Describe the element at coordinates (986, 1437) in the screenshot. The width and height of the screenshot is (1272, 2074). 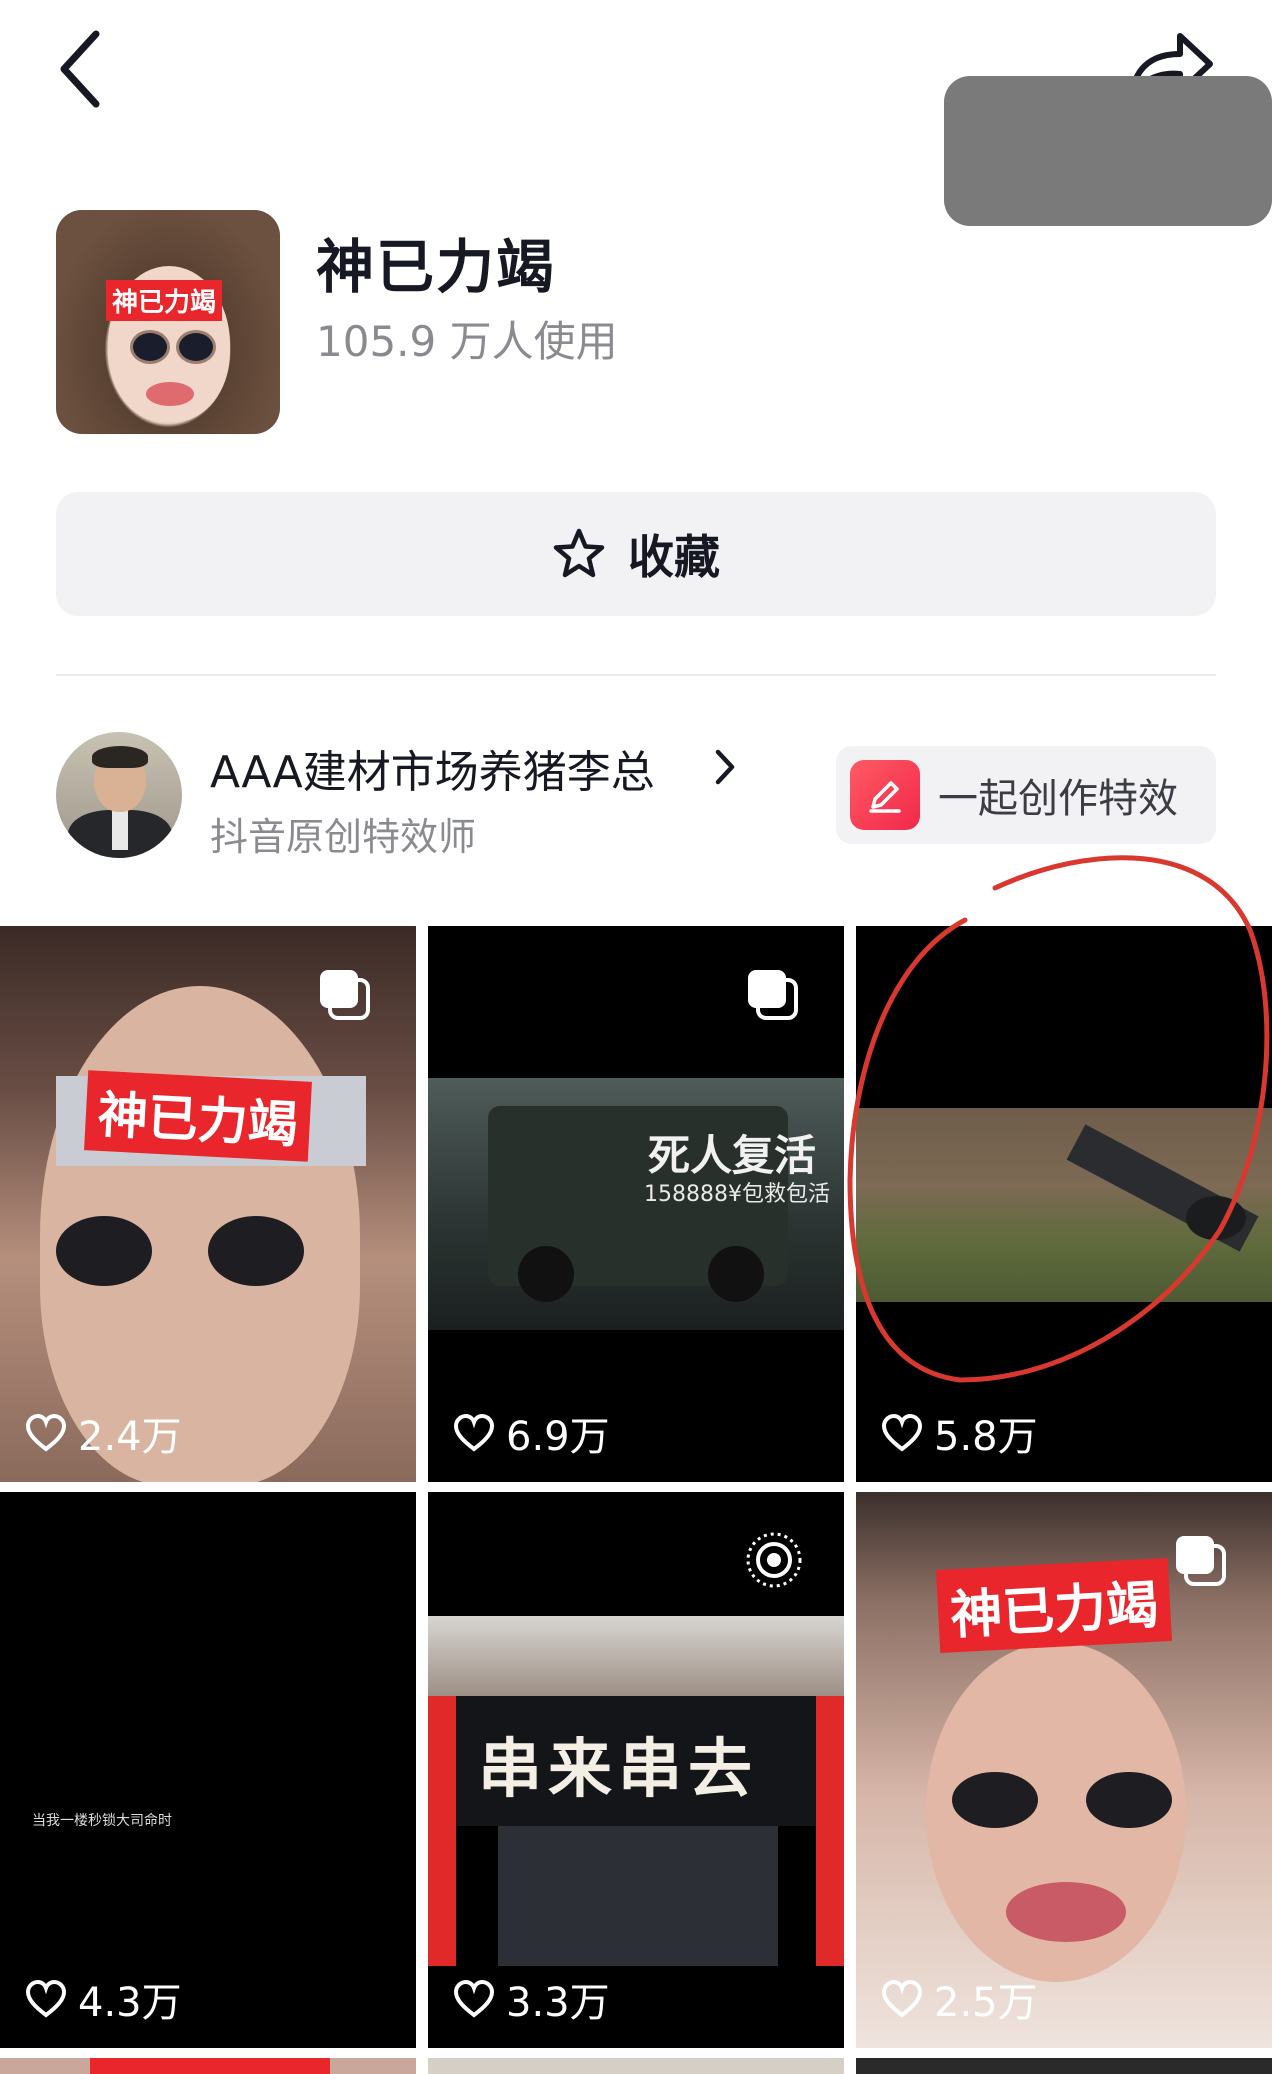
I see `like-count-label: 5.8万` at that location.